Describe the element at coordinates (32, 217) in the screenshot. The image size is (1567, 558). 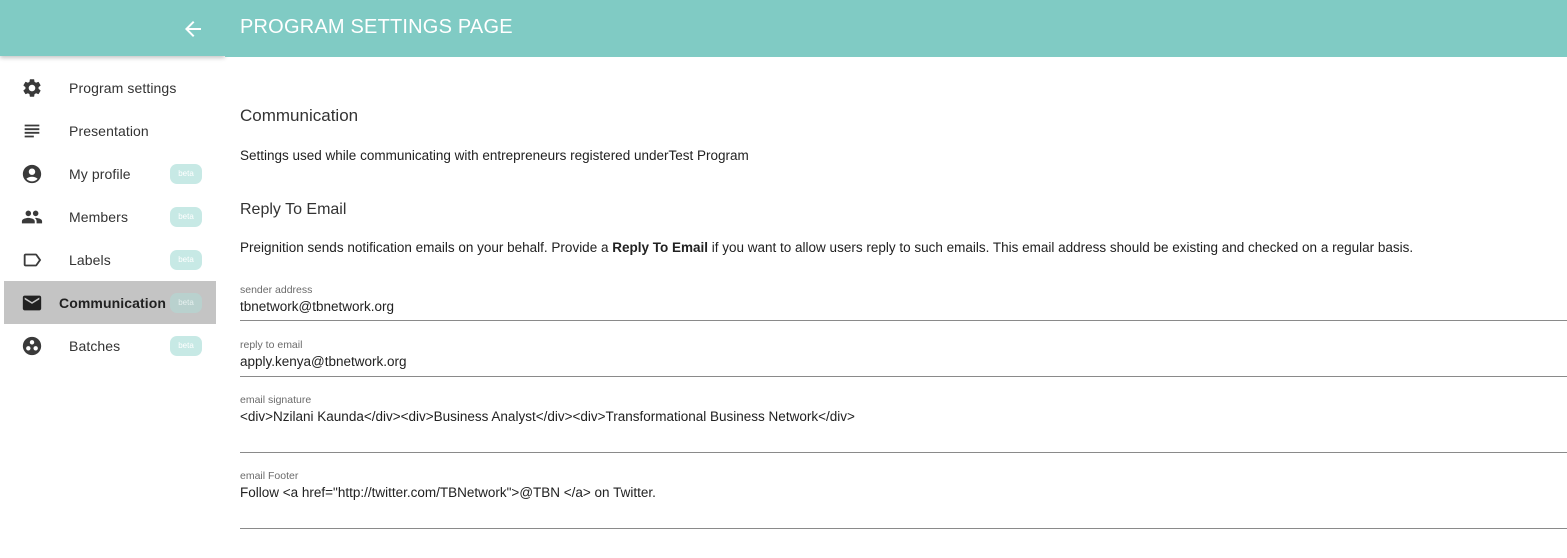
I see `people-icon` at that location.